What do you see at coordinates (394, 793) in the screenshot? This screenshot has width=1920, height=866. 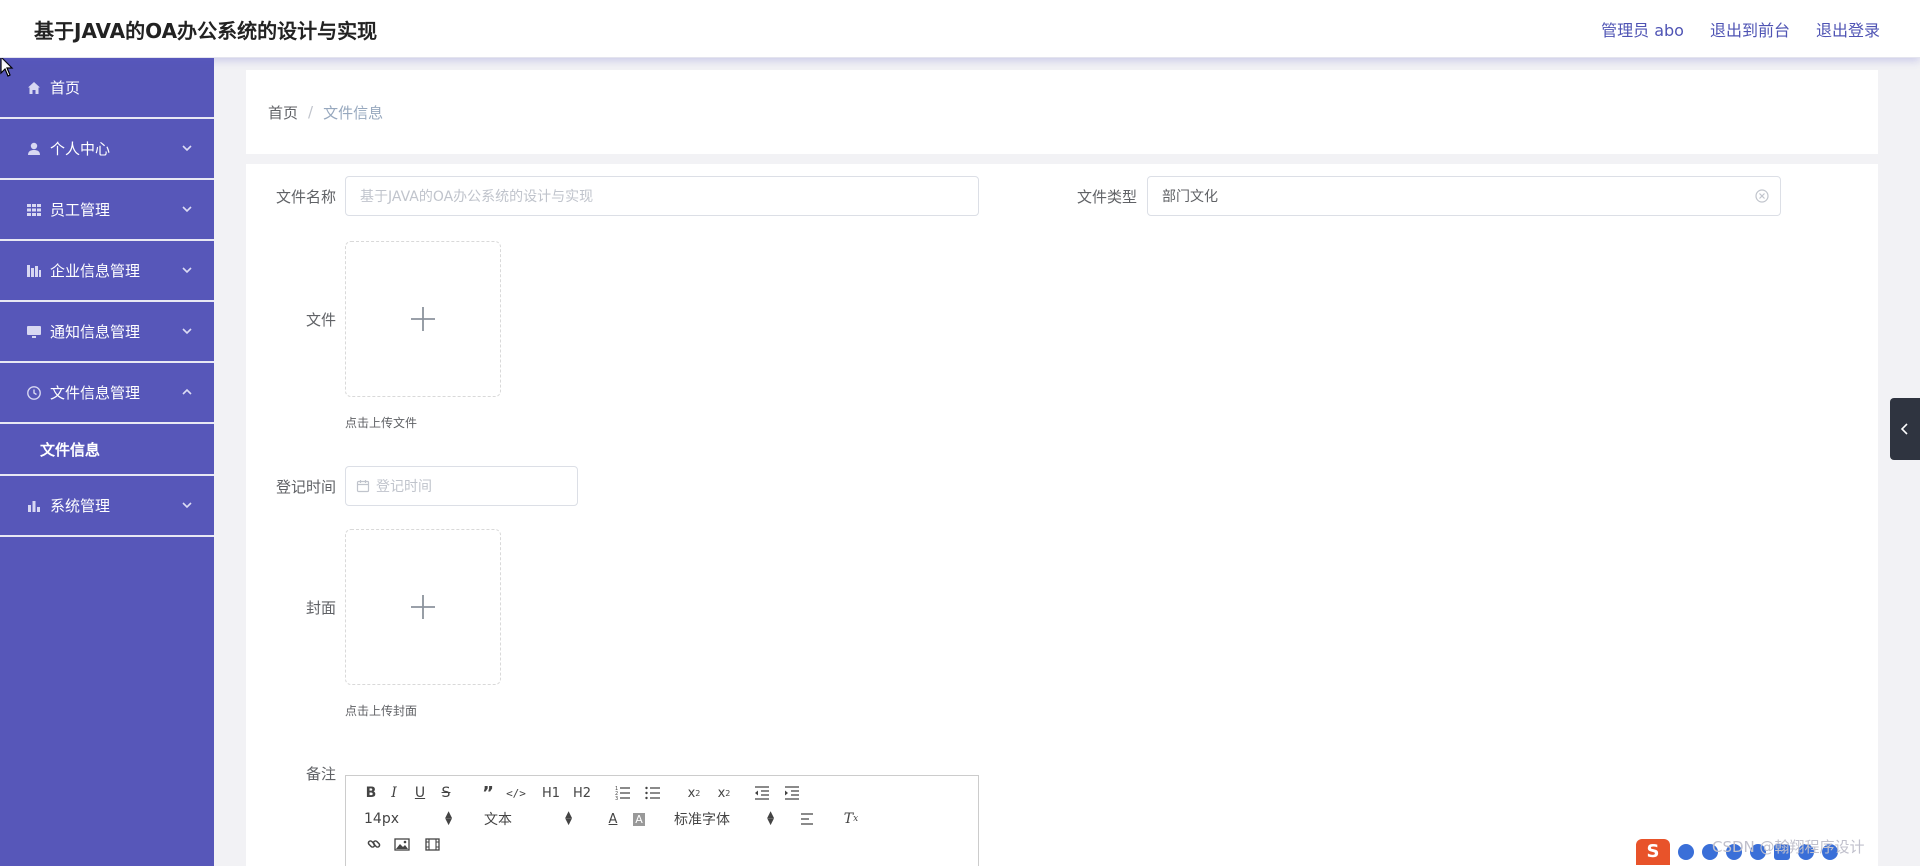 I see `italic-icon: I` at bounding box center [394, 793].